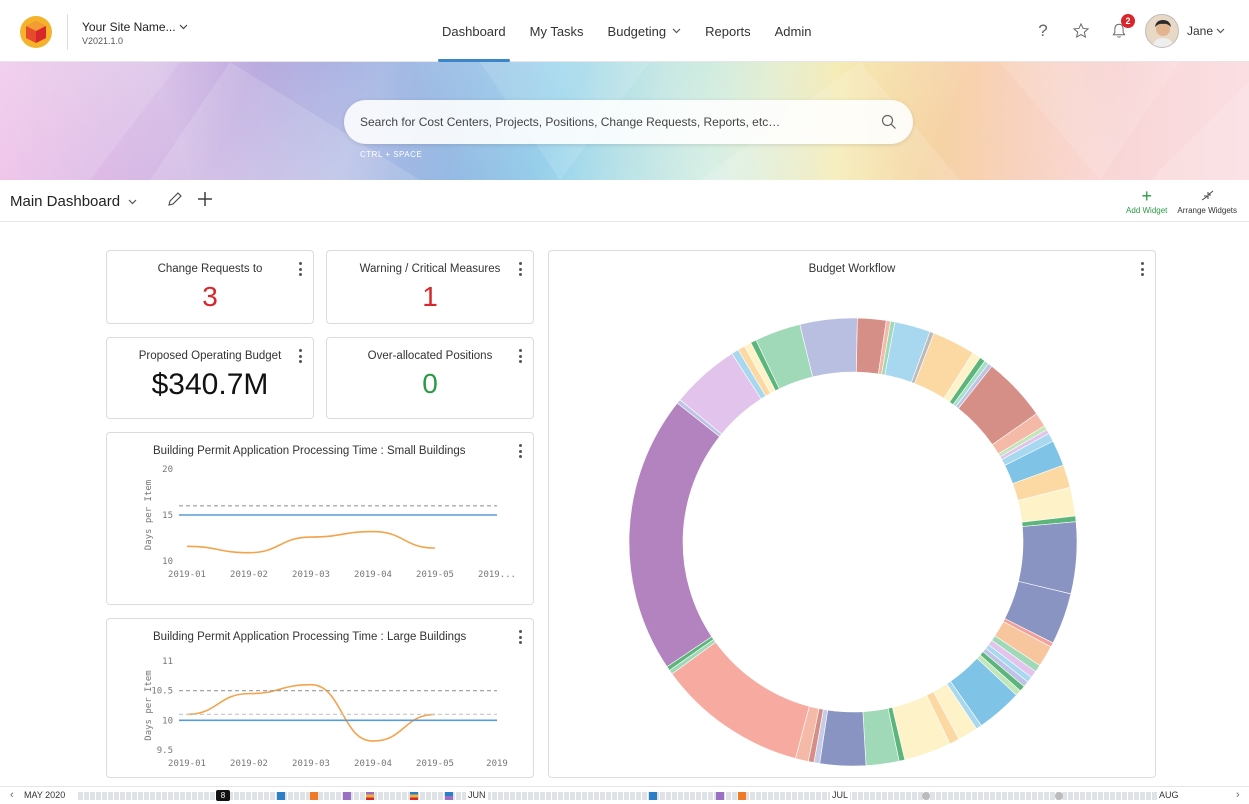  I want to click on proposed-budget-card: Proposed Operating Budget $340.7M, so click(210, 378).